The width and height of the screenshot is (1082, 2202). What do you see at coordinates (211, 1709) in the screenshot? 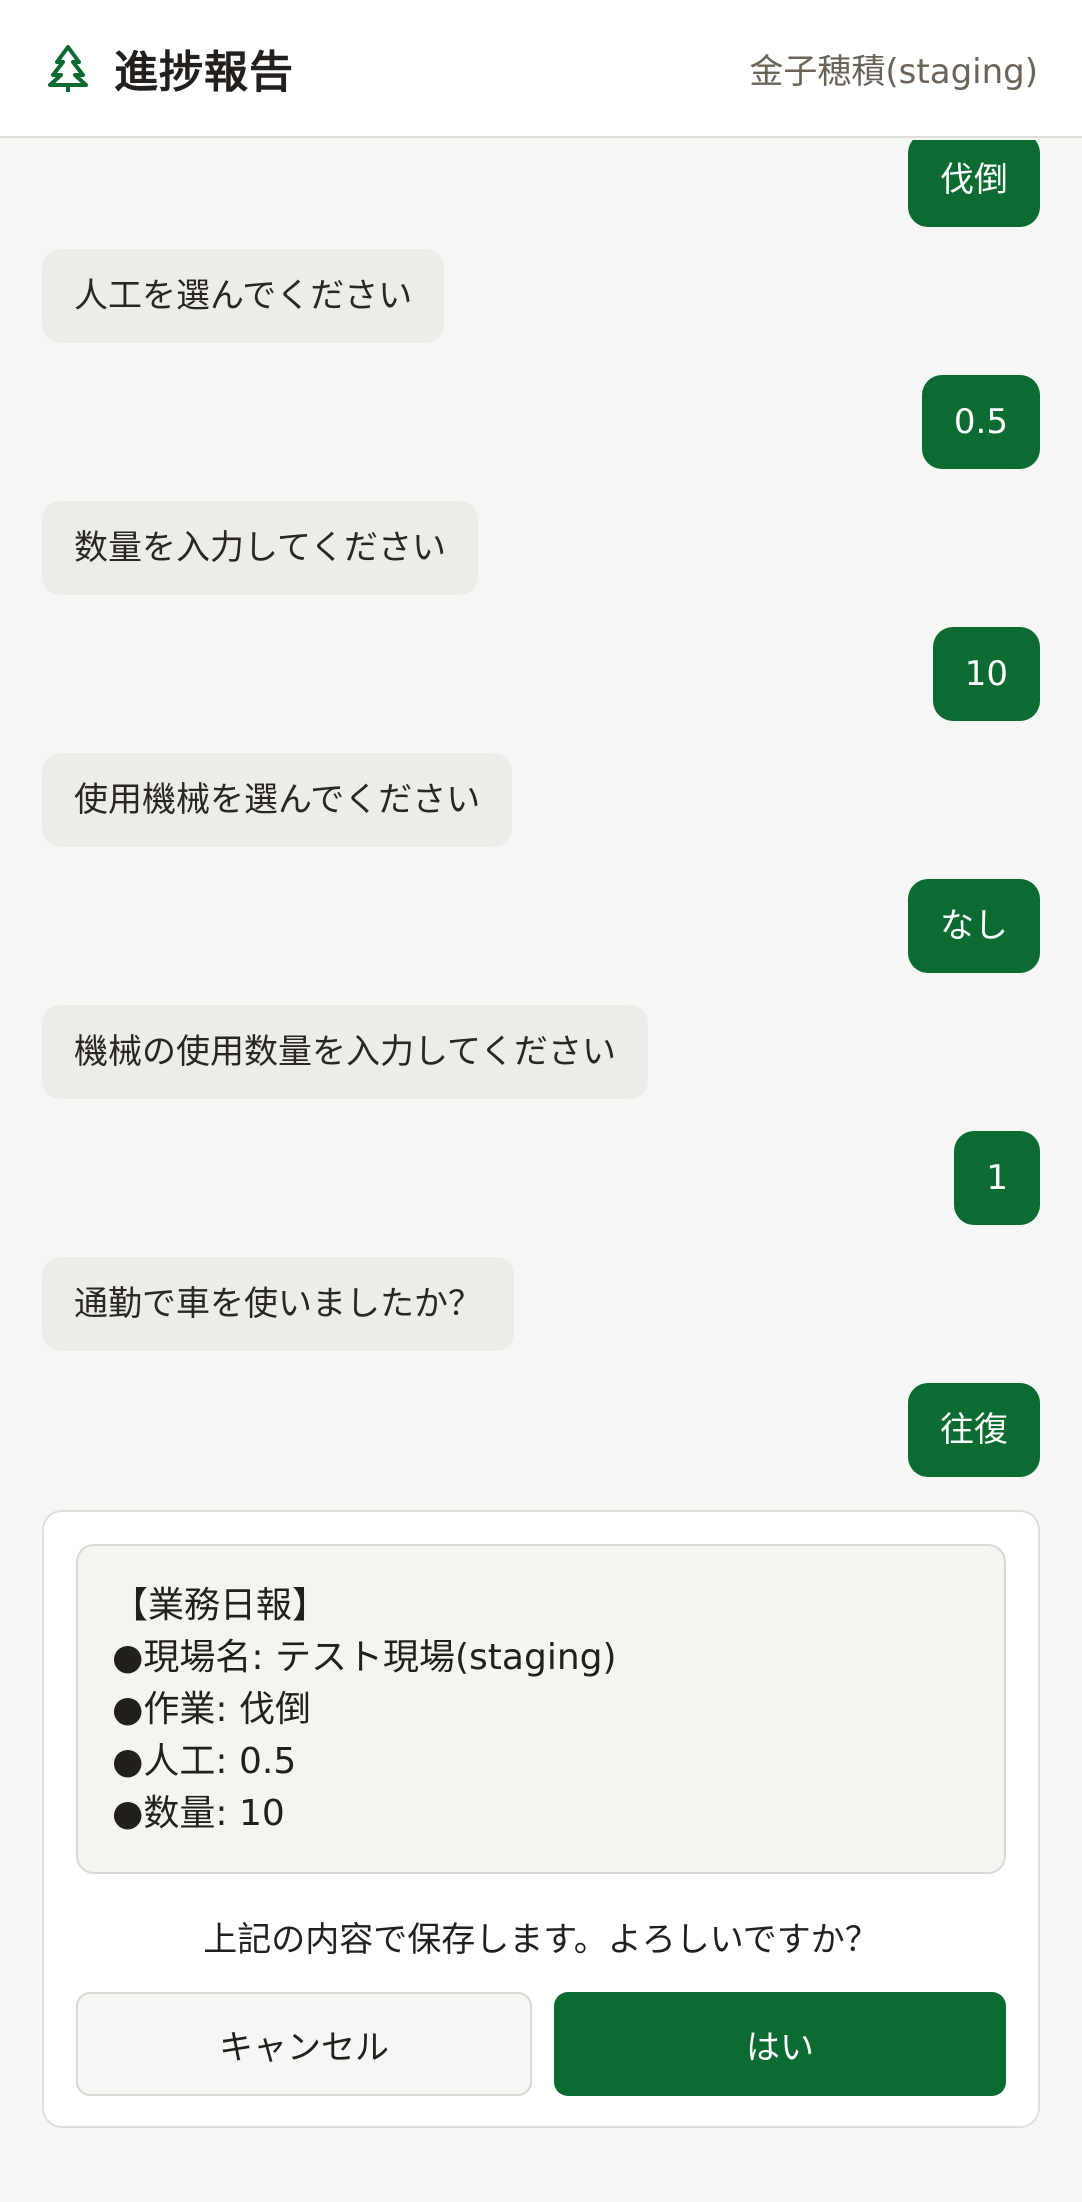
I see `report-line-work: ●作業: 伐倒` at bounding box center [211, 1709].